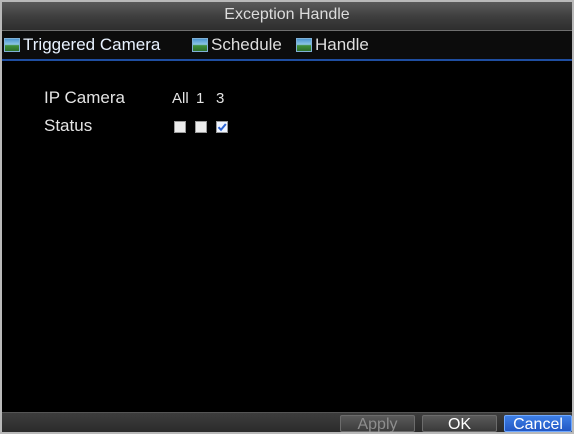 This screenshot has width=574, height=434. What do you see at coordinates (68, 125) in the screenshot?
I see `status-label: Status` at bounding box center [68, 125].